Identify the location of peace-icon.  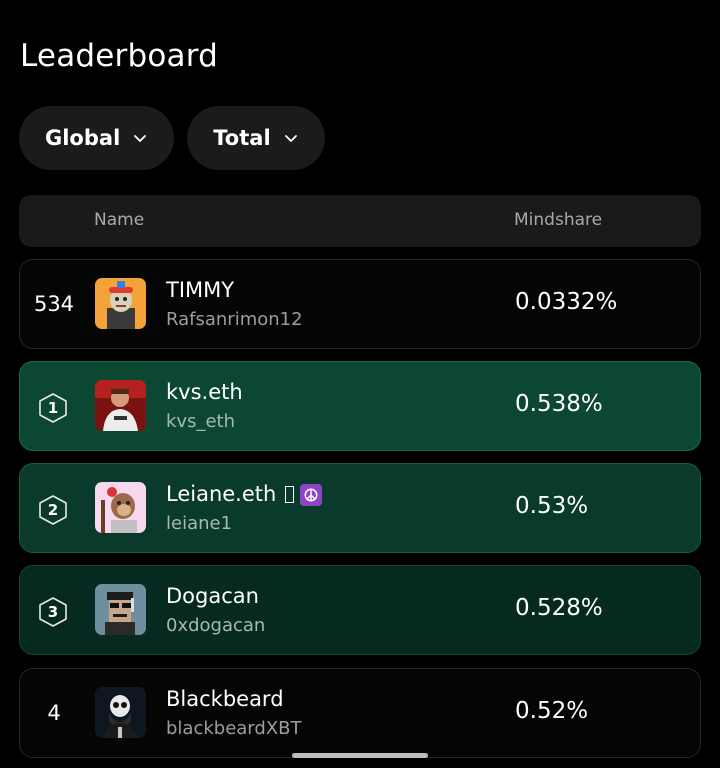
(311, 495).